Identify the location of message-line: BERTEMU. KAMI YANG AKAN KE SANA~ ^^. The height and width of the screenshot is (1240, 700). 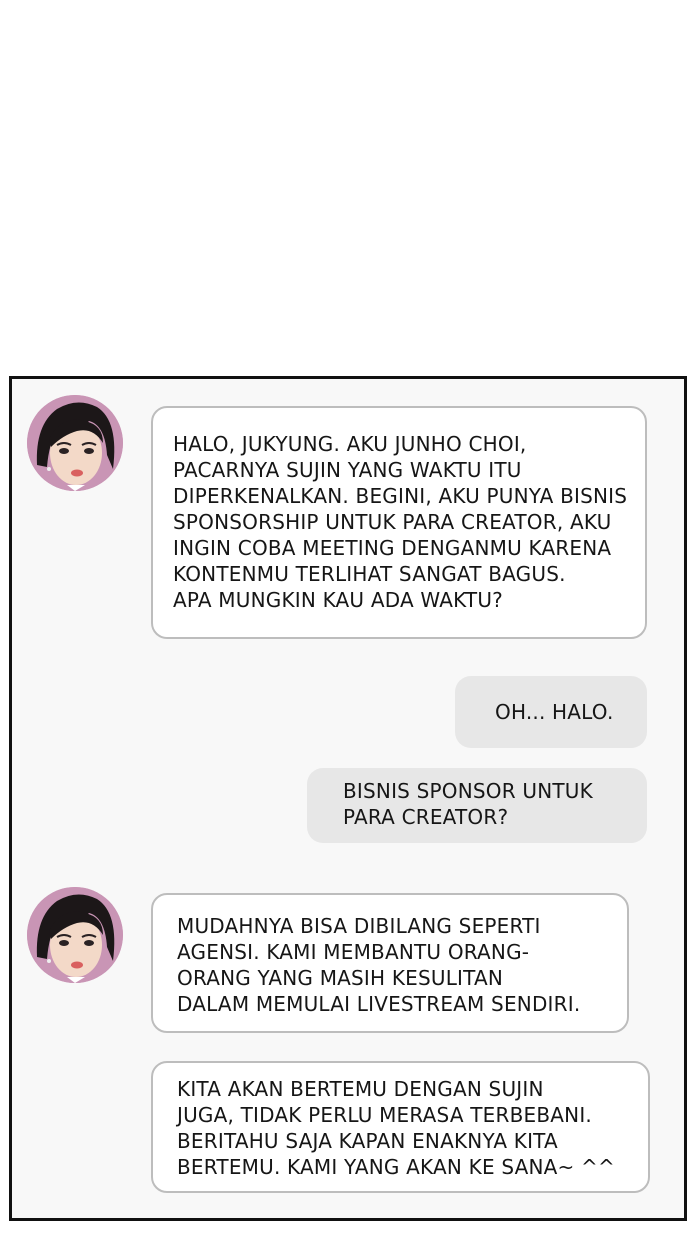
(396, 1167).